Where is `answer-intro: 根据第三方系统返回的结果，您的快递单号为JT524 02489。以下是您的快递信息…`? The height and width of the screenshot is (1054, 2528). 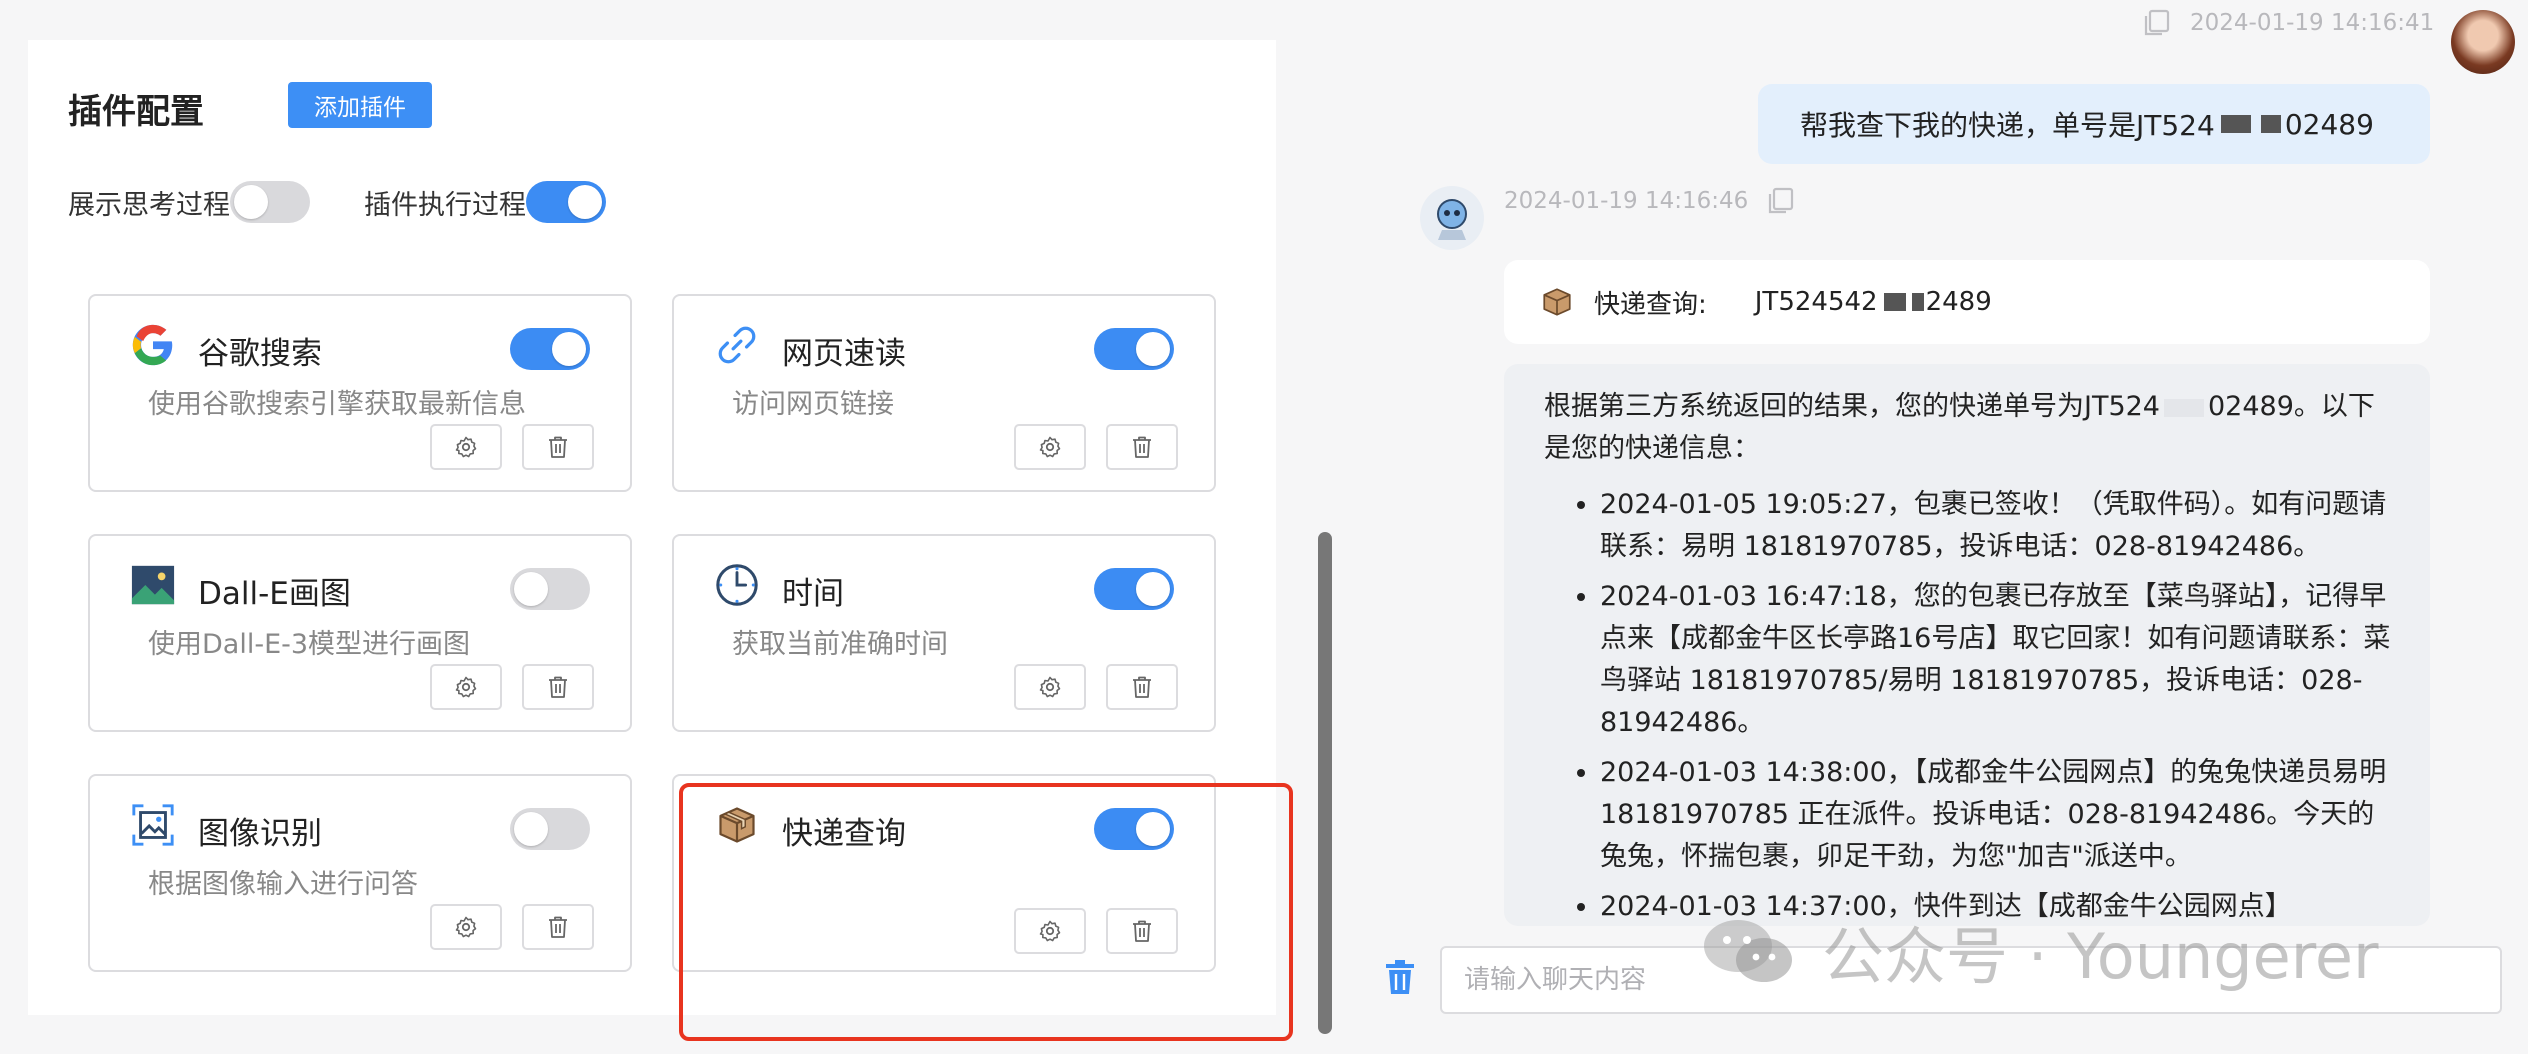 answer-intro: 根据第三方系统返回的结果，您的快递单号为JT524 02489。以下是您的快递信息… is located at coordinates (1972, 428).